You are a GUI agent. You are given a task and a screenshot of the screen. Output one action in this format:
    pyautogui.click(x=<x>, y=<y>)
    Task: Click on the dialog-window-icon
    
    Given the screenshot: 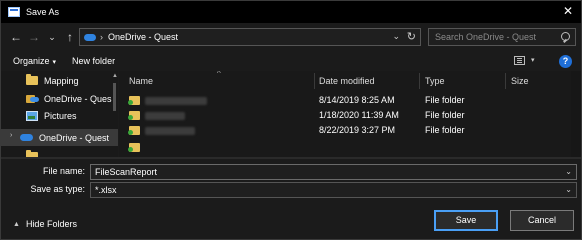 What is the action you would take?
    pyautogui.click(x=14, y=12)
    